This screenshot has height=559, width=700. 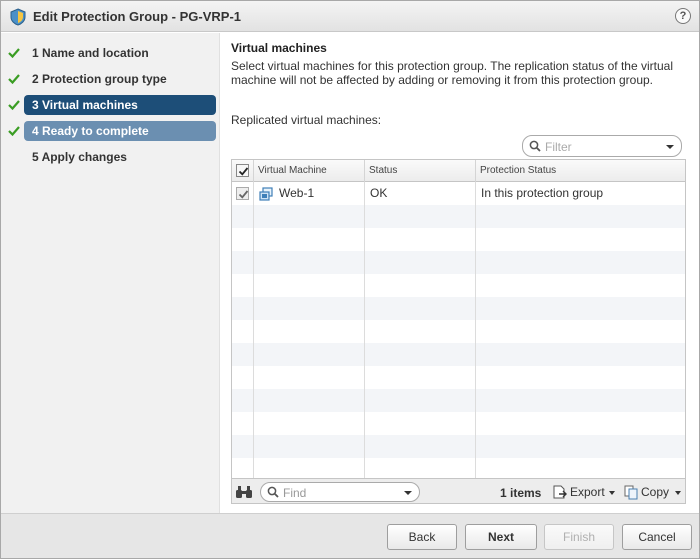 What do you see at coordinates (521, 493) in the screenshot?
I see `item-count: 1 items` at bounding box center [521, 493].